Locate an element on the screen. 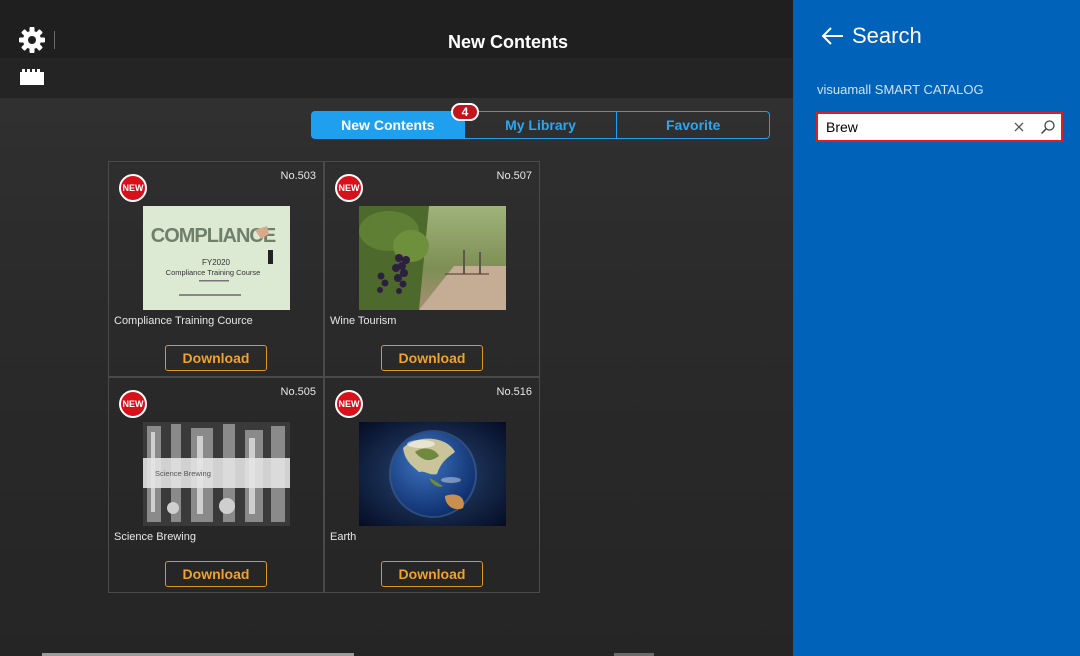 This screenshot has width=1080, height=656. thumb-compliance-course: Compliance Training Course is located at coordinates (213, 272).